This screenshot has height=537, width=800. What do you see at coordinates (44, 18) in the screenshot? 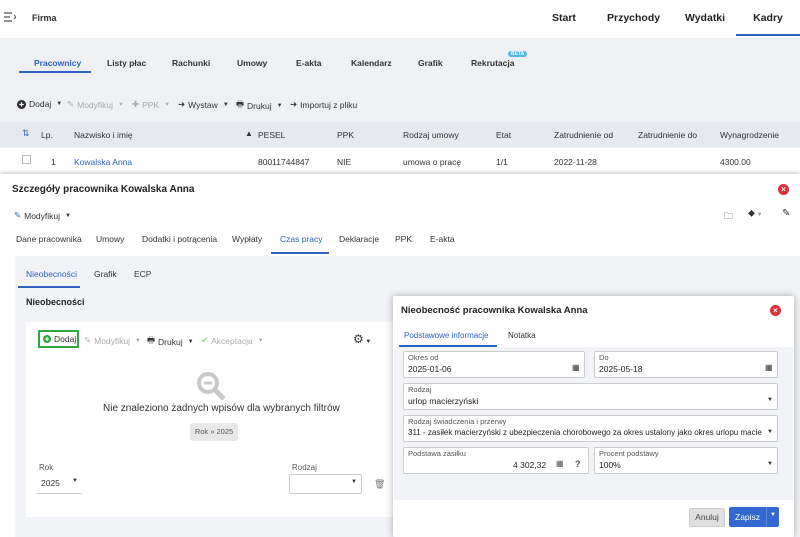
I see `company-label: Firma` at bounding box center [44, 18].